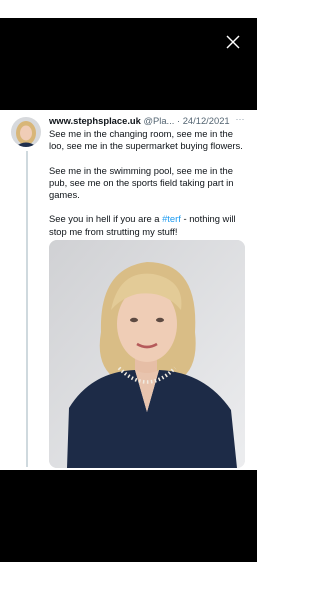  Describe the element at coordinates (27, 309) in the screenshot. I see `thread-line` at that location.